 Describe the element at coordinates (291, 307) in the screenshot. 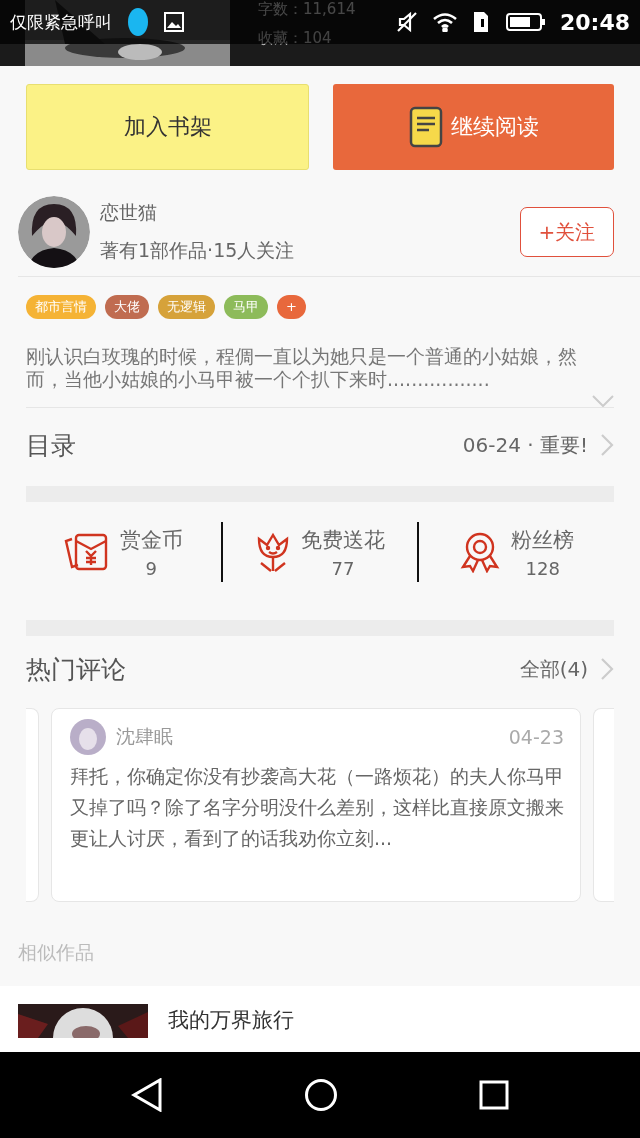

I see `tag: +` at that location.